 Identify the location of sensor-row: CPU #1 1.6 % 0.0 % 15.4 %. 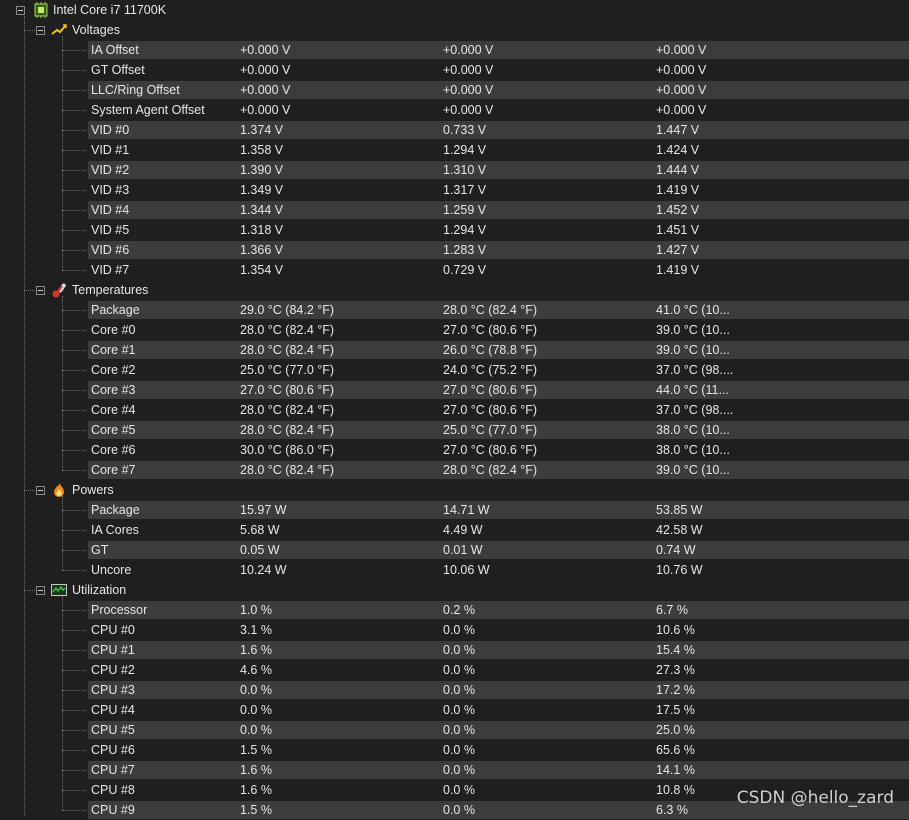
(454, 650).